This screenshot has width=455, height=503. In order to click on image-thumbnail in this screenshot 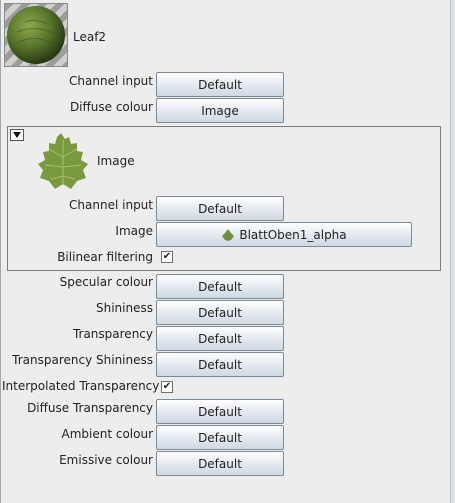, I will do `click(63, 161)`.